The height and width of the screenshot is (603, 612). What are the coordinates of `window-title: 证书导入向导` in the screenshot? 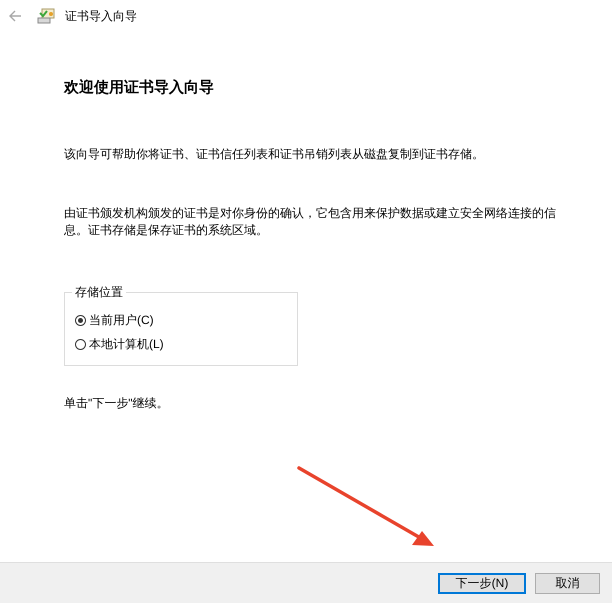 It's located at (101, 16).